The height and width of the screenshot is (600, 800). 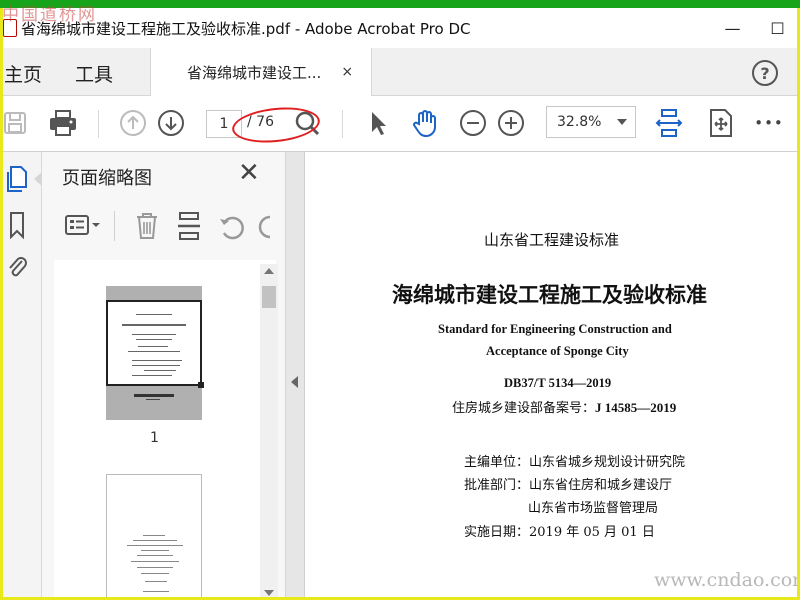 What do you see at coordinates (63, 123) in the screenshot?
I see `print-icon` at bounding box center [63, 123].